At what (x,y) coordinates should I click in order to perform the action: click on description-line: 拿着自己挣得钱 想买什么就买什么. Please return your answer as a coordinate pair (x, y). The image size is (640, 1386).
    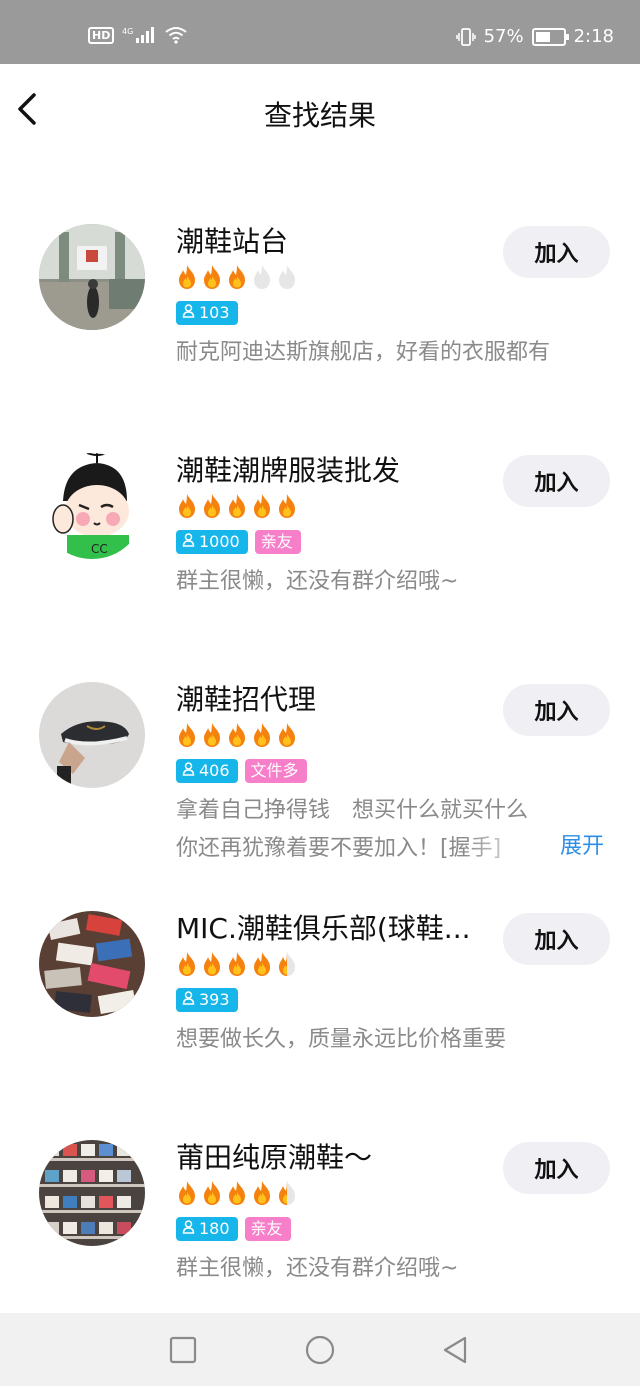
    Looking at the image, I should click on (352, 810).